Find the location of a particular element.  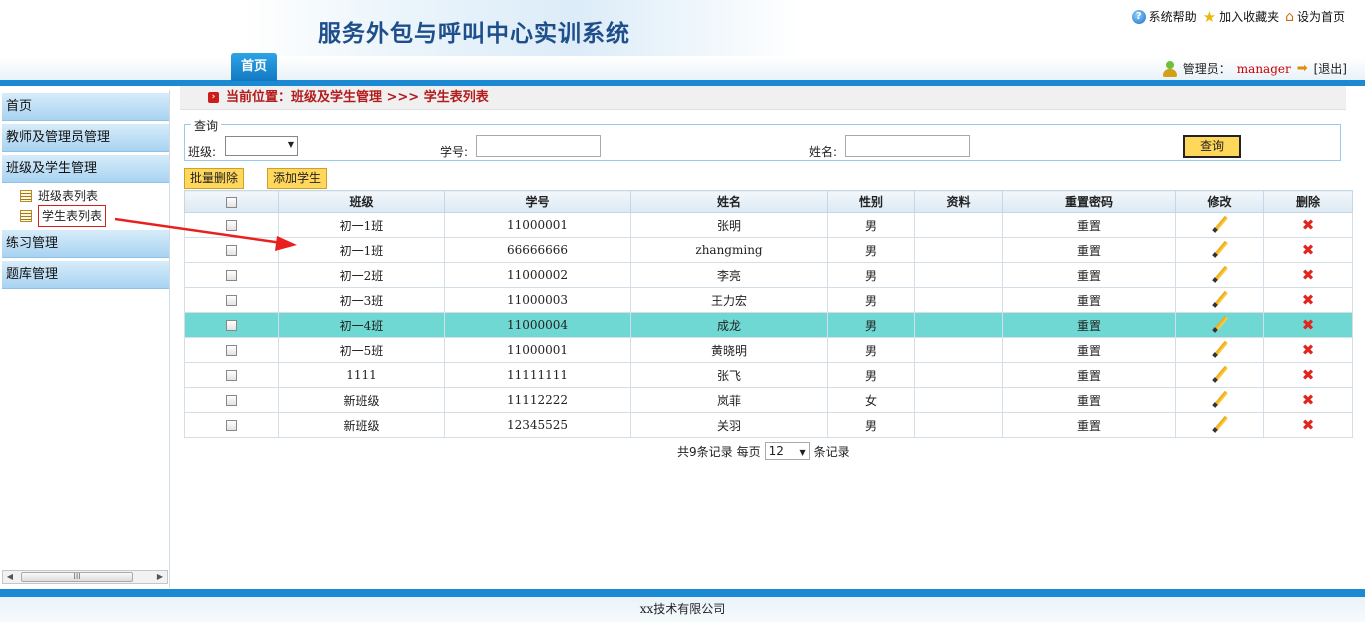

scroll-thumb: III is located at coordinates (77, 577).